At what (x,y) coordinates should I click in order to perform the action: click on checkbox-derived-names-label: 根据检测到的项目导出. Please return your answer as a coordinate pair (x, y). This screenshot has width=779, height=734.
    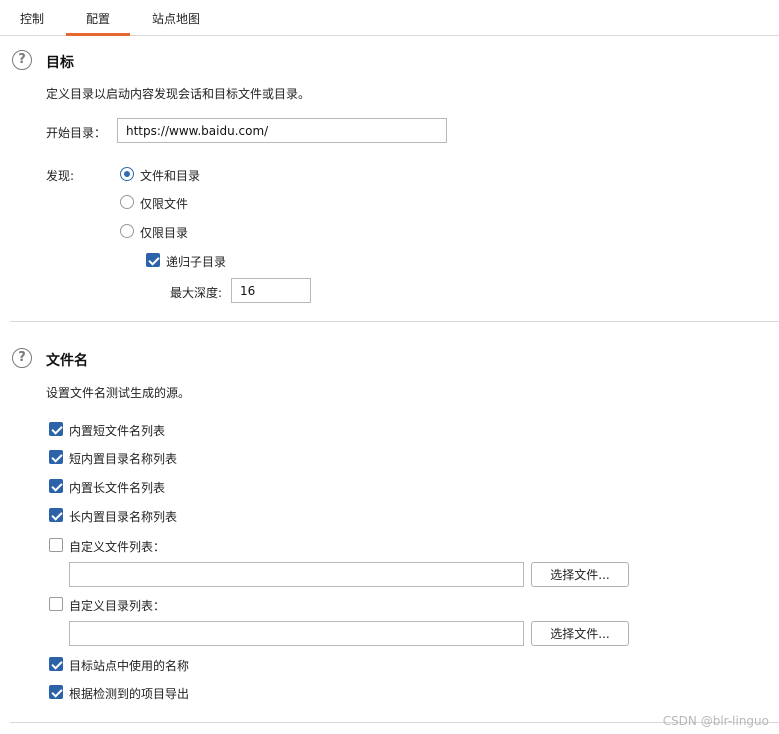
    Looking at the image, I should click on (129, 694).